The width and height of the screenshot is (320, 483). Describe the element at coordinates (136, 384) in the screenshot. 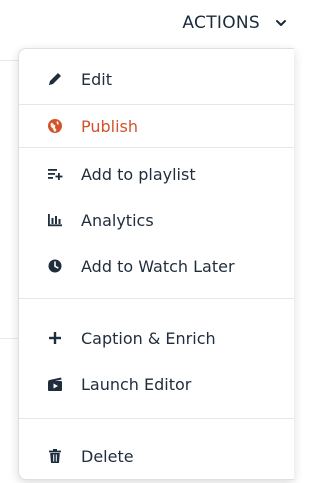

I see `menu-item-label: Launch Editor` at that location.